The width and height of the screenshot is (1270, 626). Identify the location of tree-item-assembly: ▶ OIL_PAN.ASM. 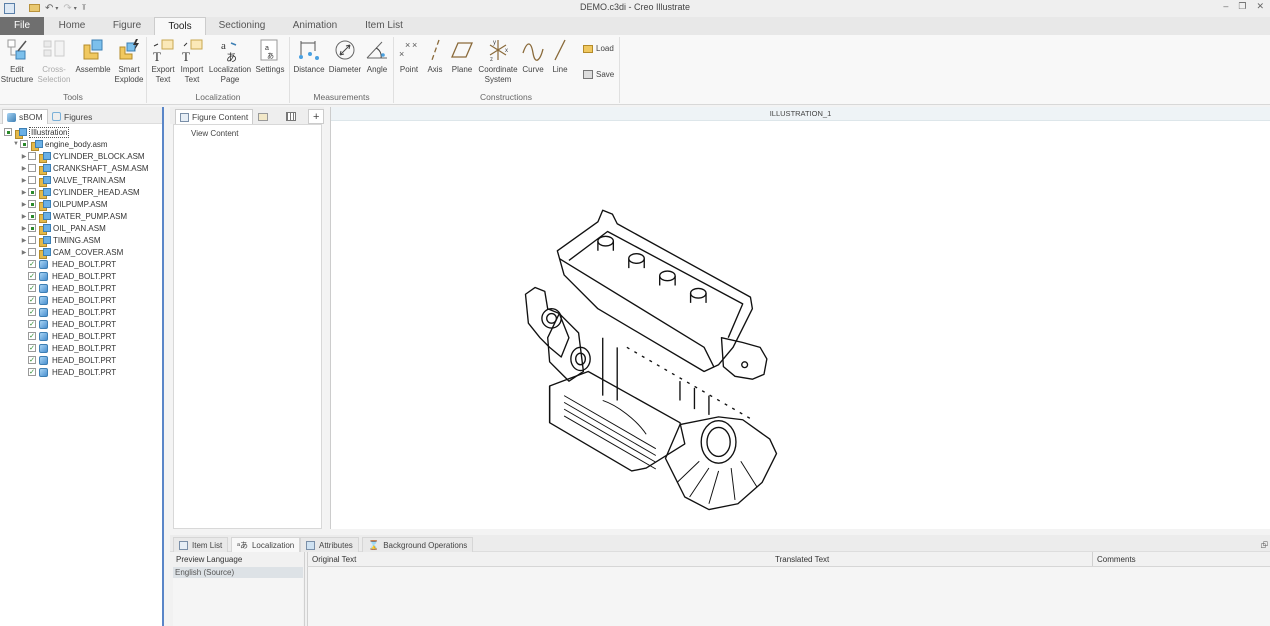
(63, 228).